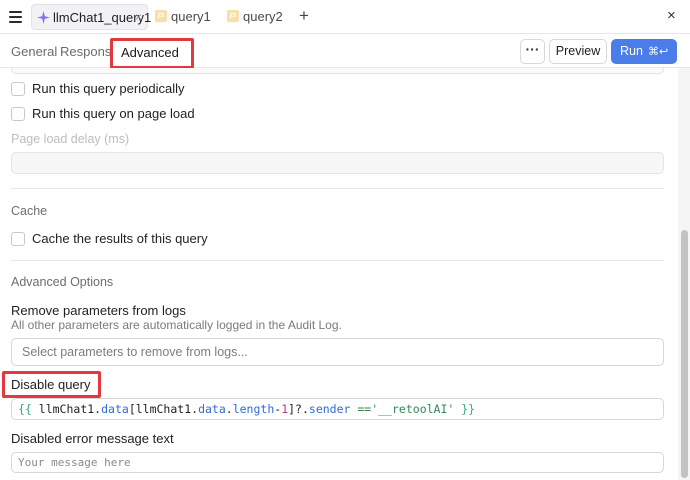 This screenshot has height=480, width=690. I want to click on tab-query1: JS query1, so click(185, 17).